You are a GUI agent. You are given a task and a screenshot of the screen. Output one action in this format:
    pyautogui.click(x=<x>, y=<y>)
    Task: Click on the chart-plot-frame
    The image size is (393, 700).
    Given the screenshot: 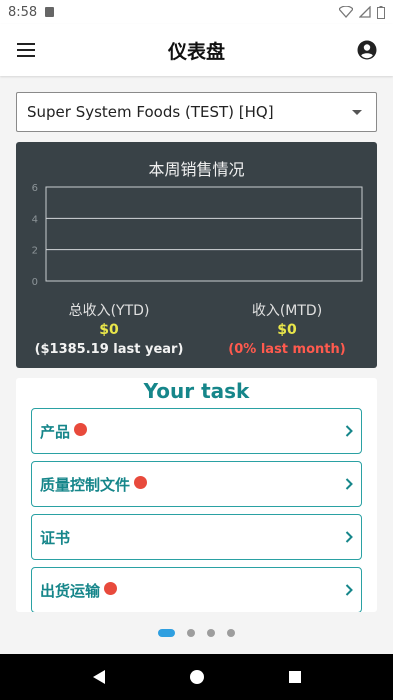 What is the action you would take?
    pyautogui.click(x=204, y=234)
    